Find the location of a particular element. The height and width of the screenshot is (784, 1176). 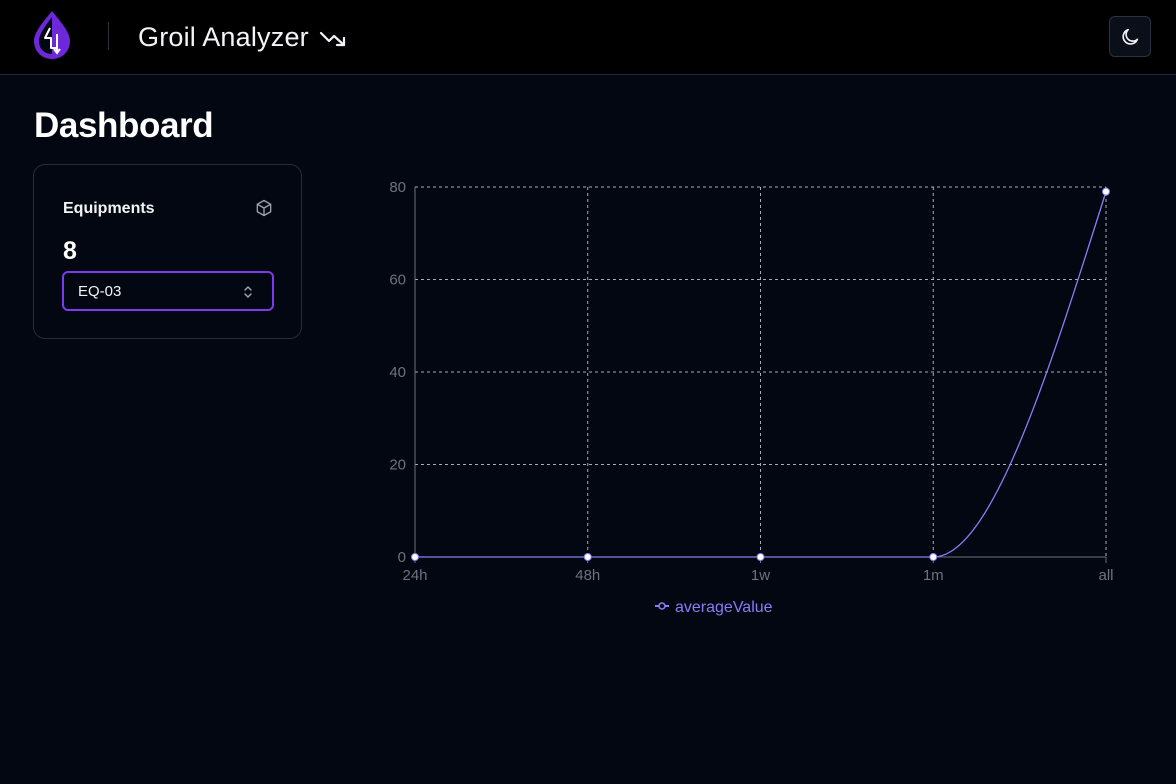

legend-label: averageValue is located at coordinates (724, 607).